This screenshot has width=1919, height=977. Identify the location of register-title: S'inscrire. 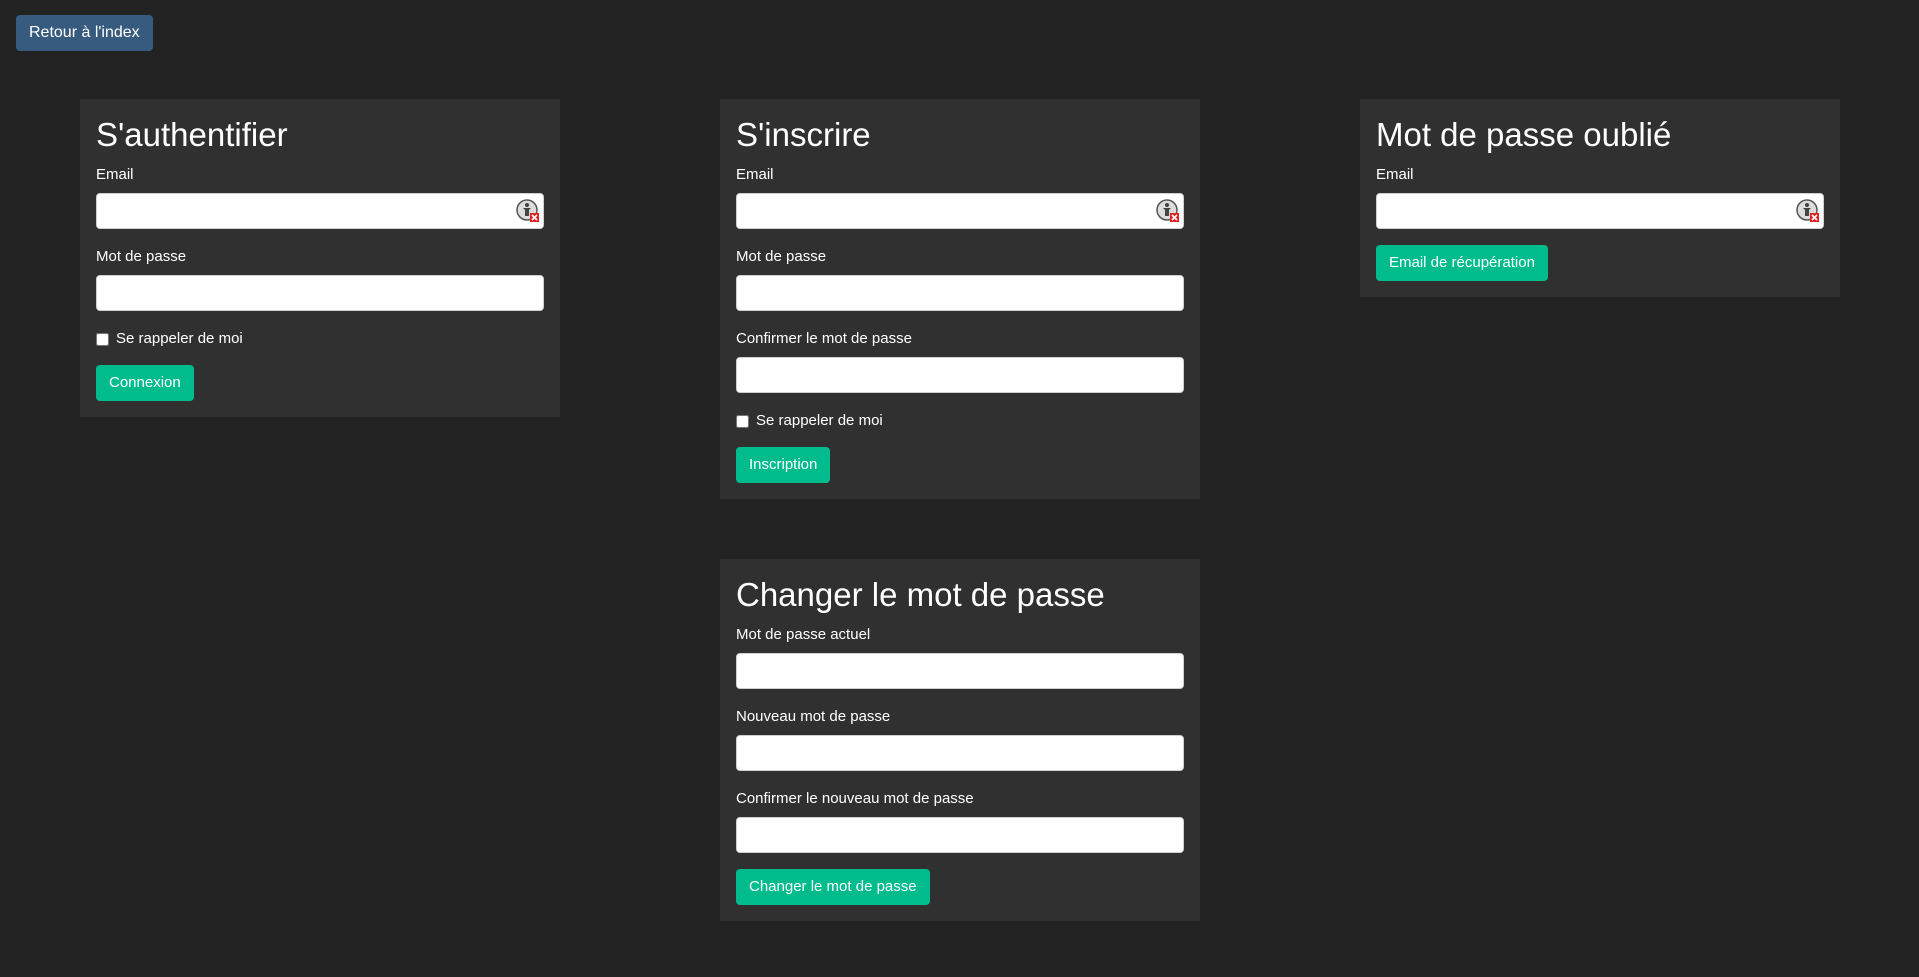
(803, 134).